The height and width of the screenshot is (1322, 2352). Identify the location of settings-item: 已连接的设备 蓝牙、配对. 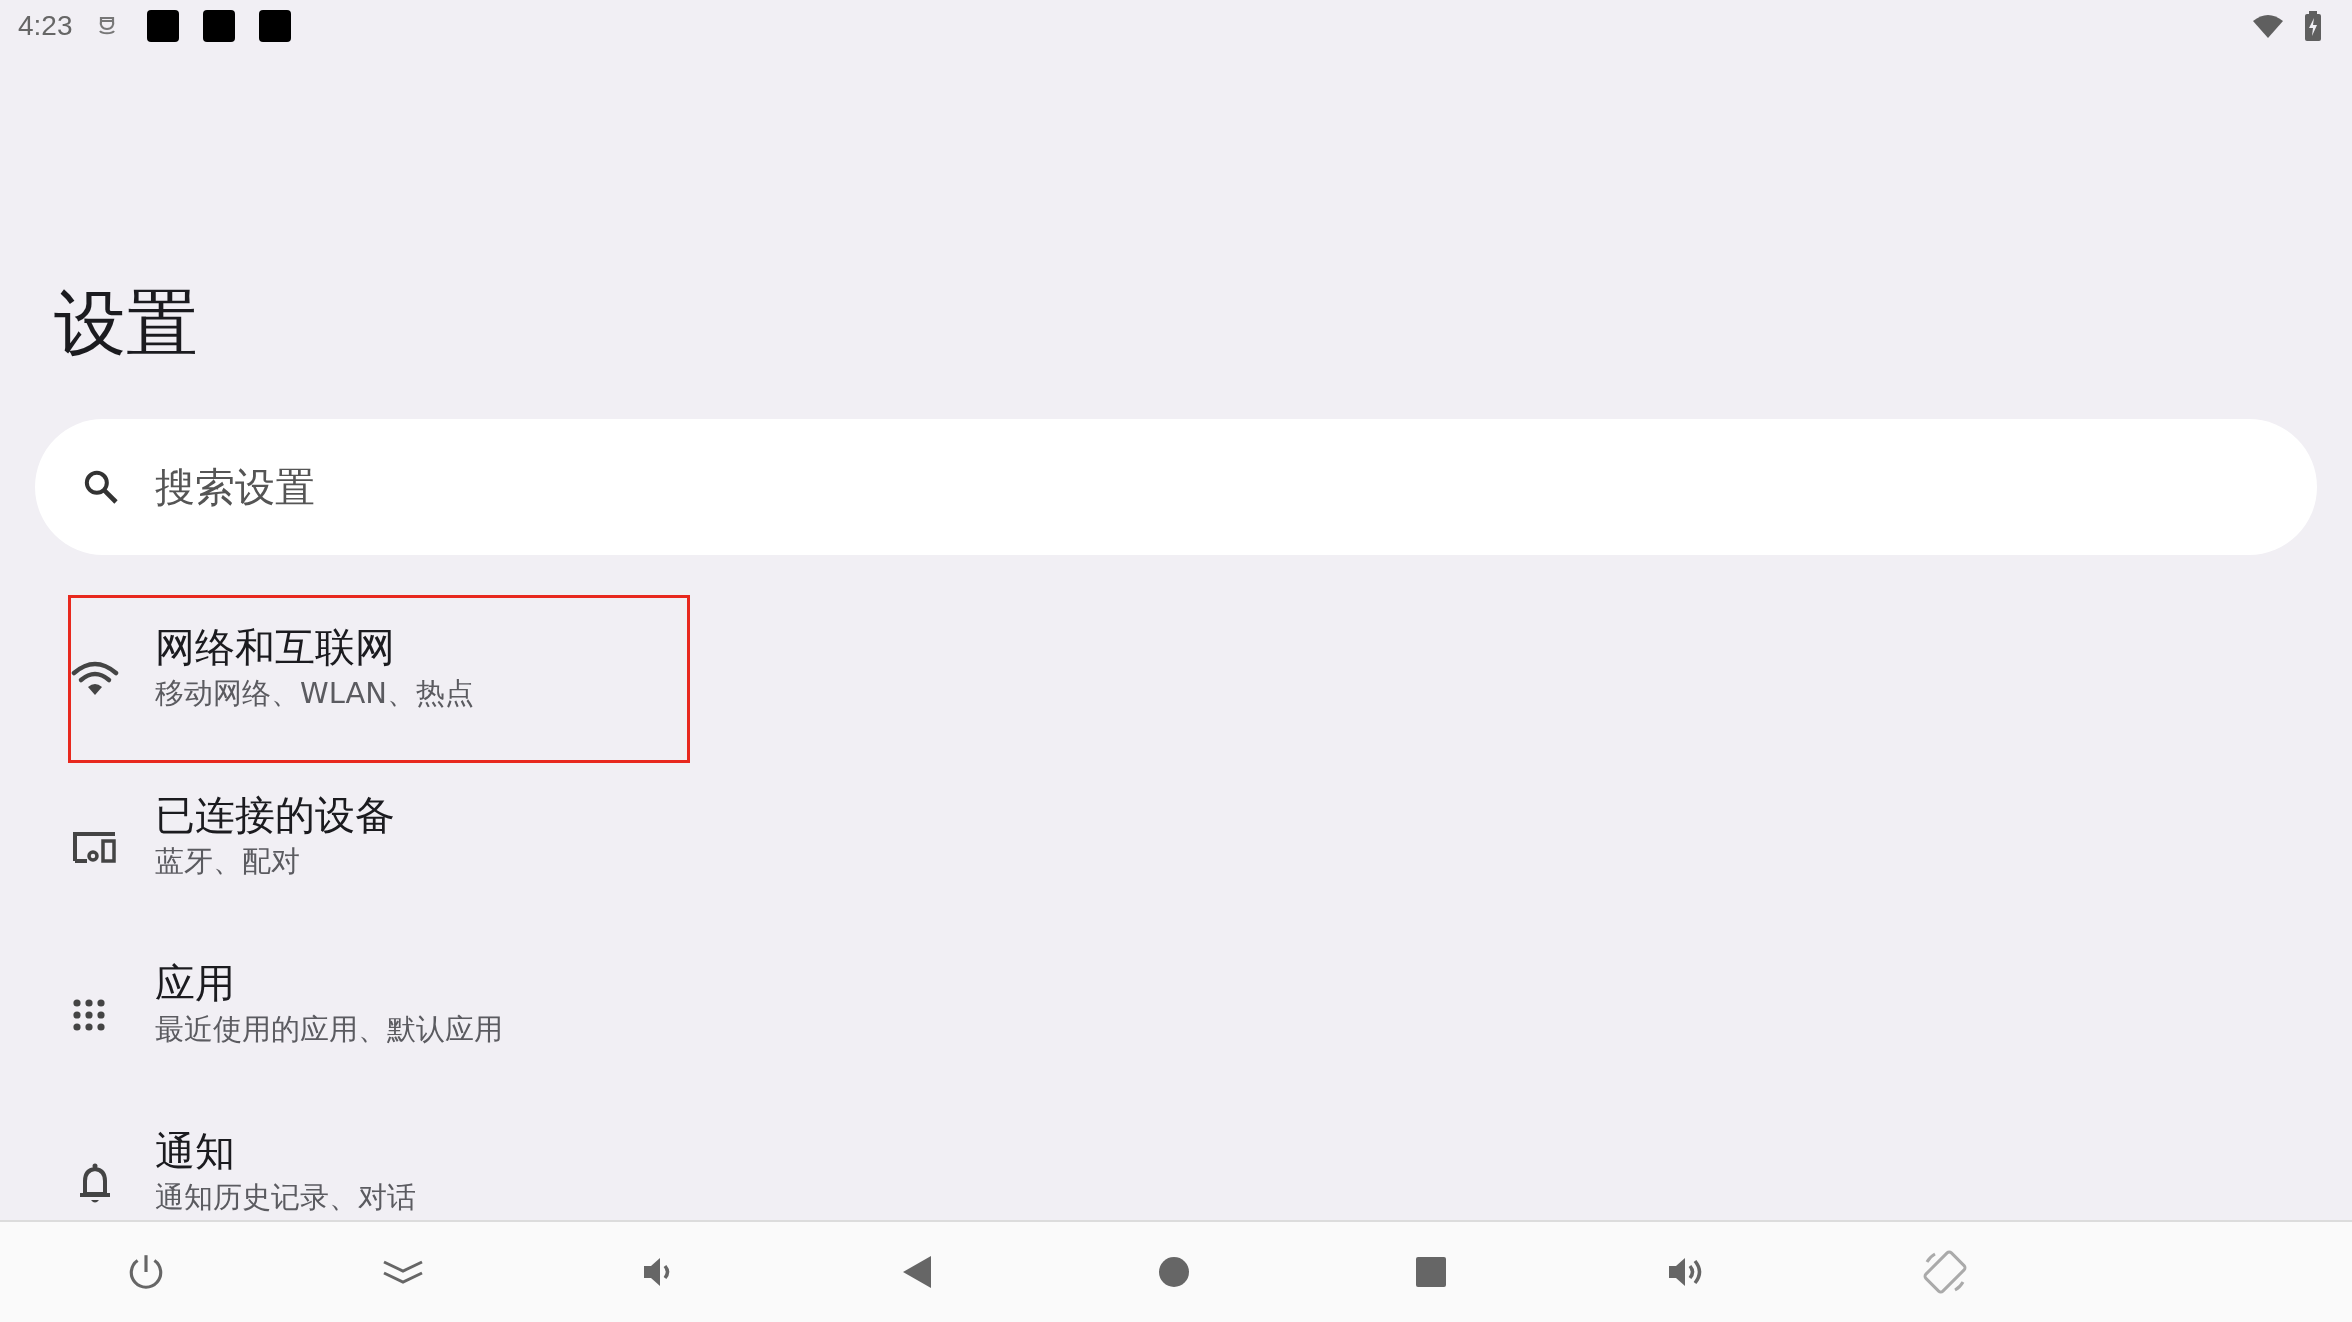
(379, 847).